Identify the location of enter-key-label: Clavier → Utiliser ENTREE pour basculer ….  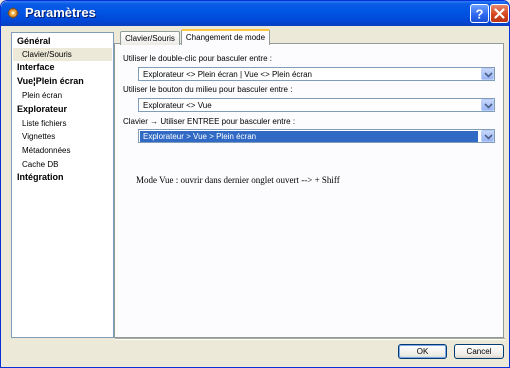
(209, 121).